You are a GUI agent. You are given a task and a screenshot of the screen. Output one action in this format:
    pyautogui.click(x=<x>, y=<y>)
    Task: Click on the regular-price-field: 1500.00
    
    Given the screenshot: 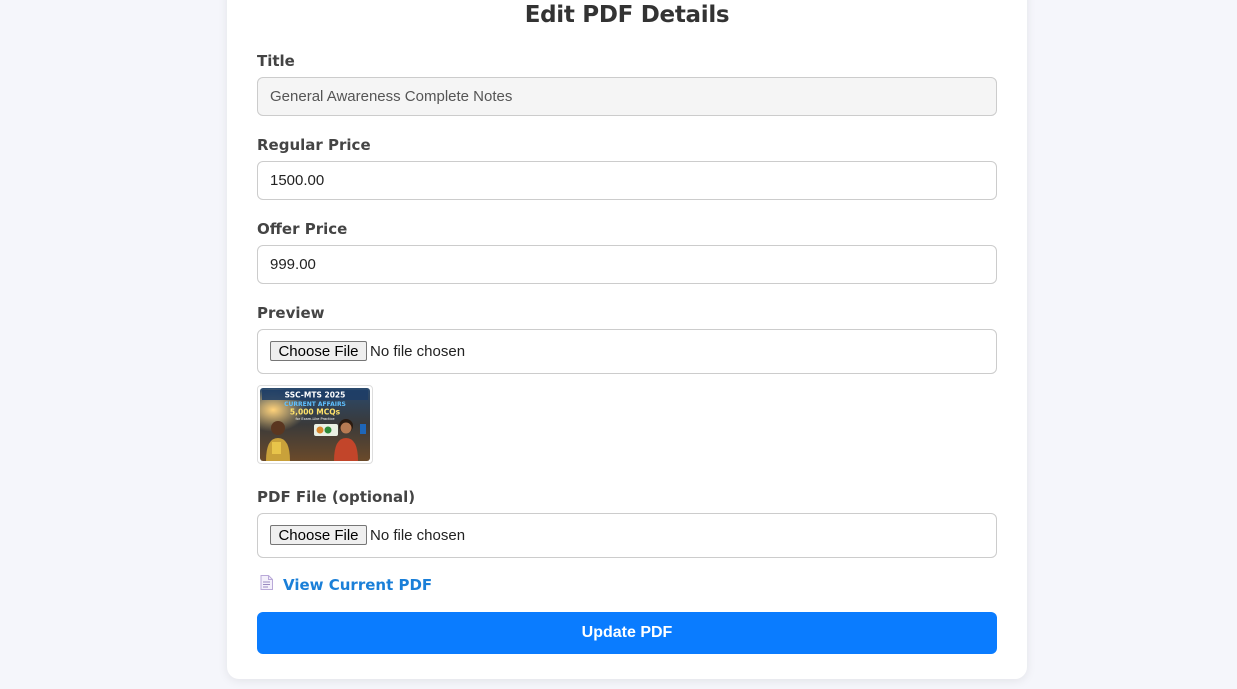 What is the action you would take?
    pyautogui.click(x=627, y=180)
    